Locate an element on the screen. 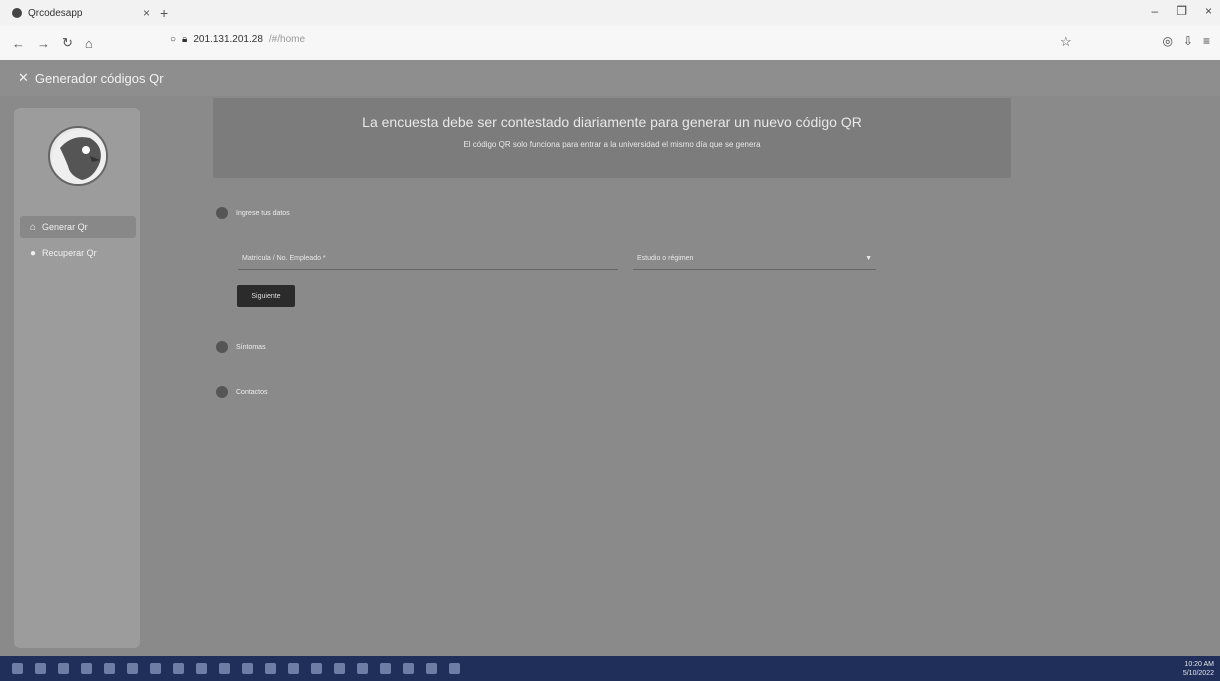 The width and height of the screenshot is (1220, 681). sidebar-item-recuperar-qr: ● Recuperar Qr is located at coordinates (78, 253).